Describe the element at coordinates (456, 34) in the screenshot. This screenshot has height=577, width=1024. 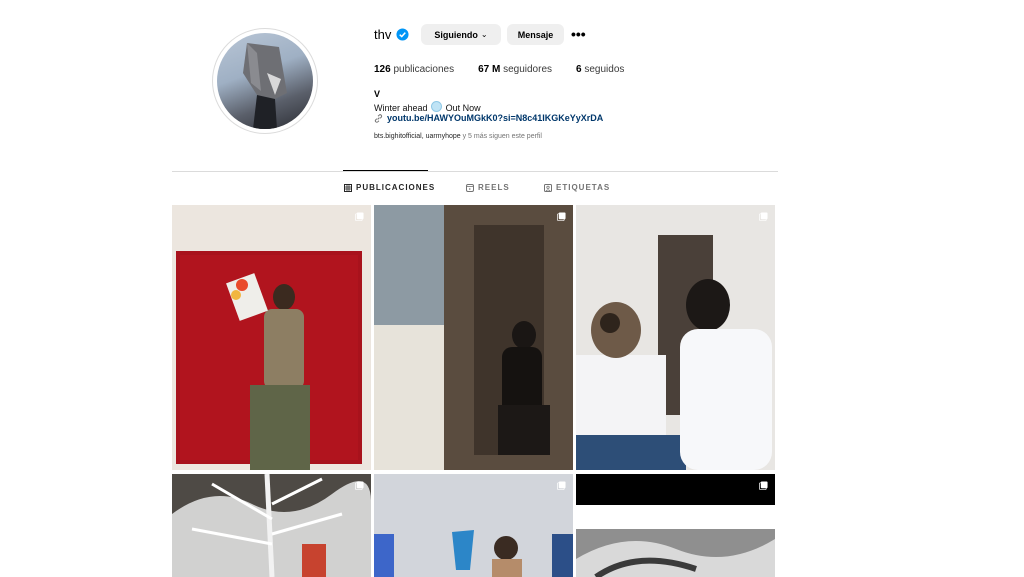
I see `following-button-label: Siguiendo` at that location.